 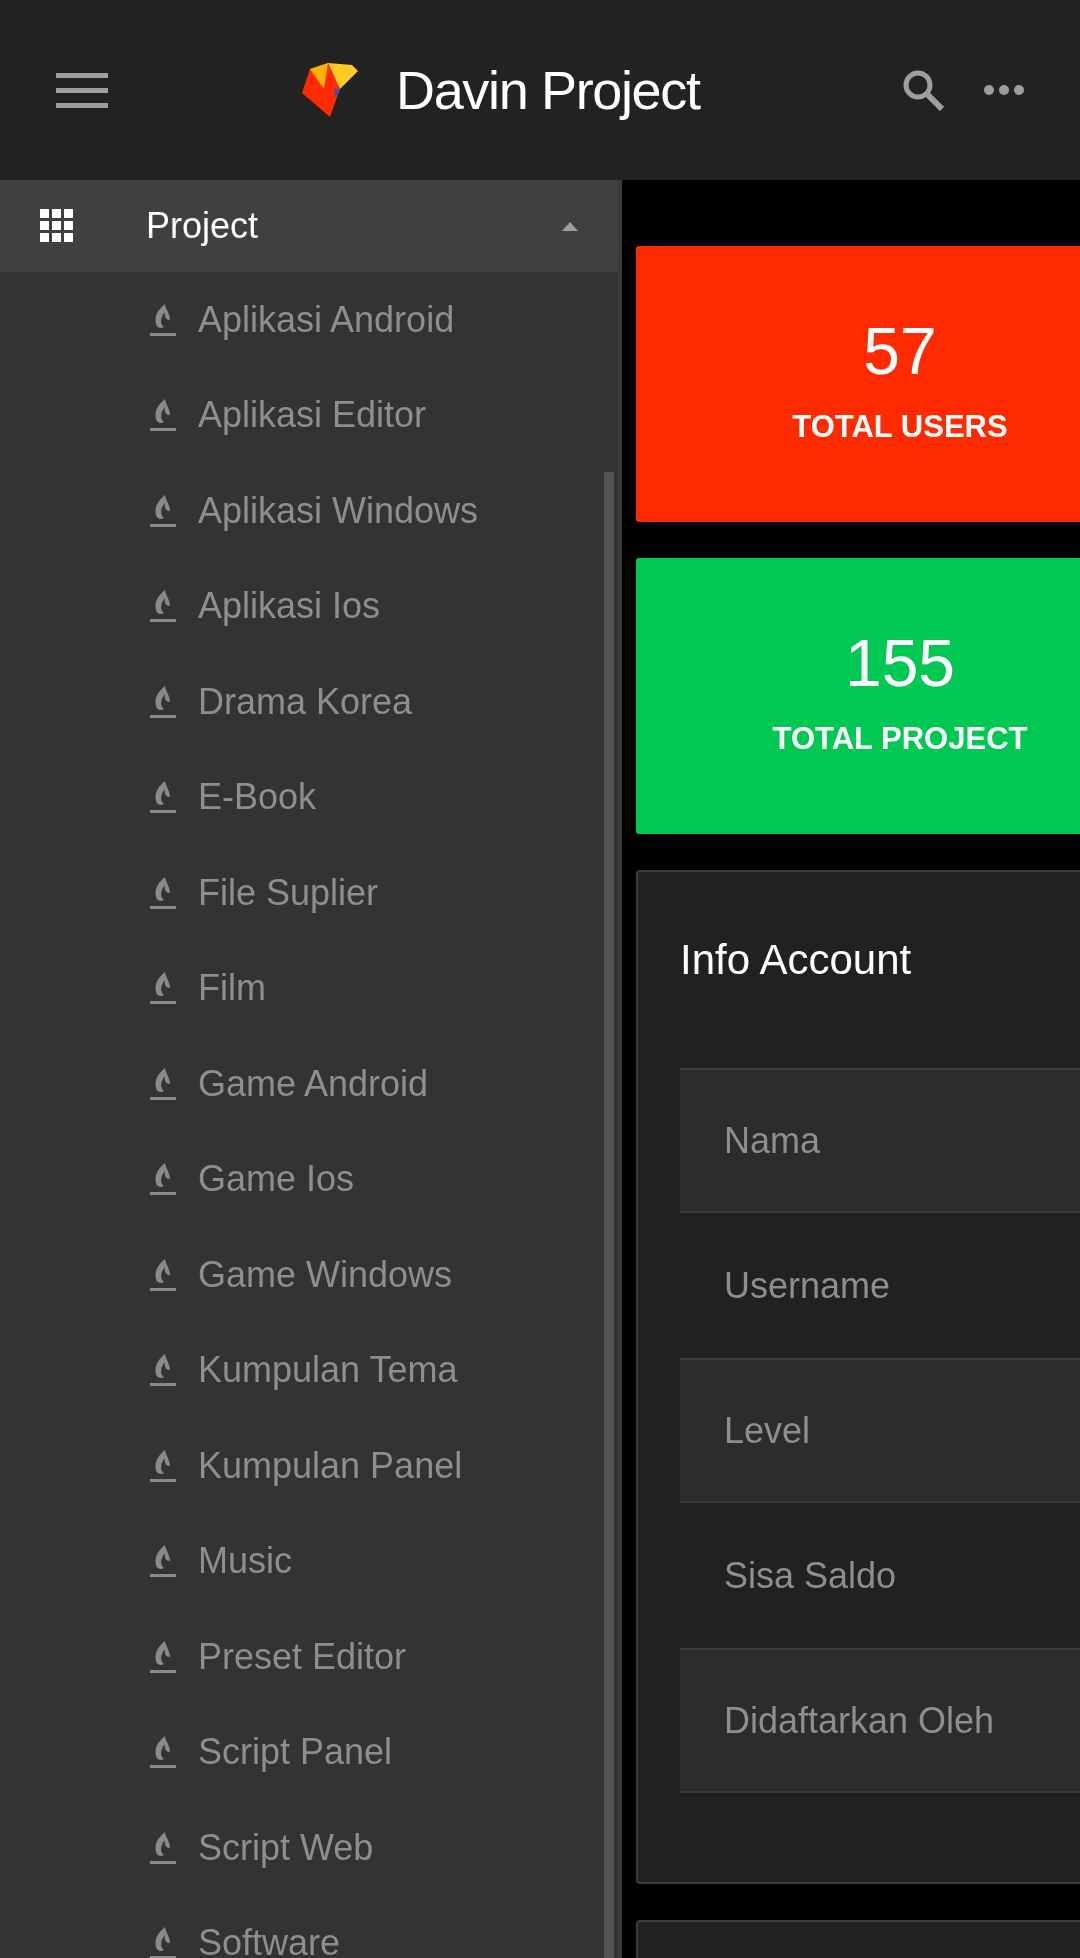 What do you see at coordinates (609, 1215) in the screenshot?
I see `scrollbar` at bounding box center [609, 1215].